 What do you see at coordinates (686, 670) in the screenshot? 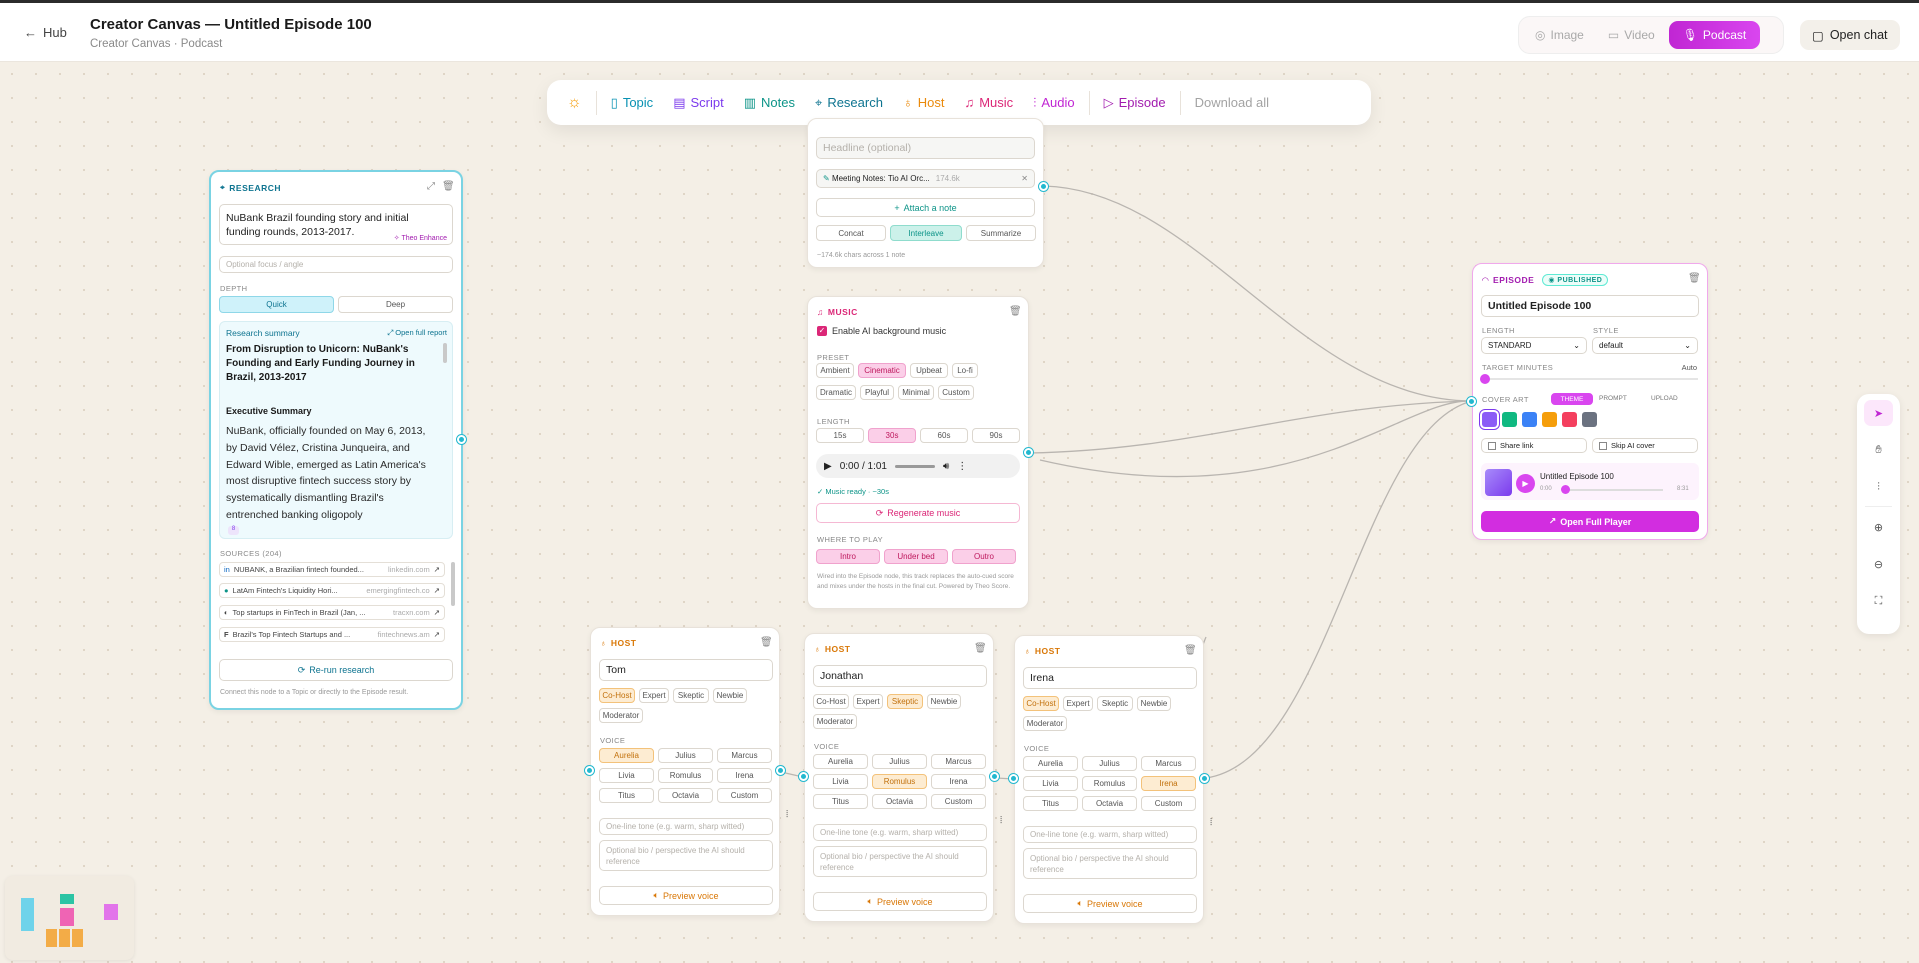
I see `host-name-input: Tom` at bounding box center [686, 670].